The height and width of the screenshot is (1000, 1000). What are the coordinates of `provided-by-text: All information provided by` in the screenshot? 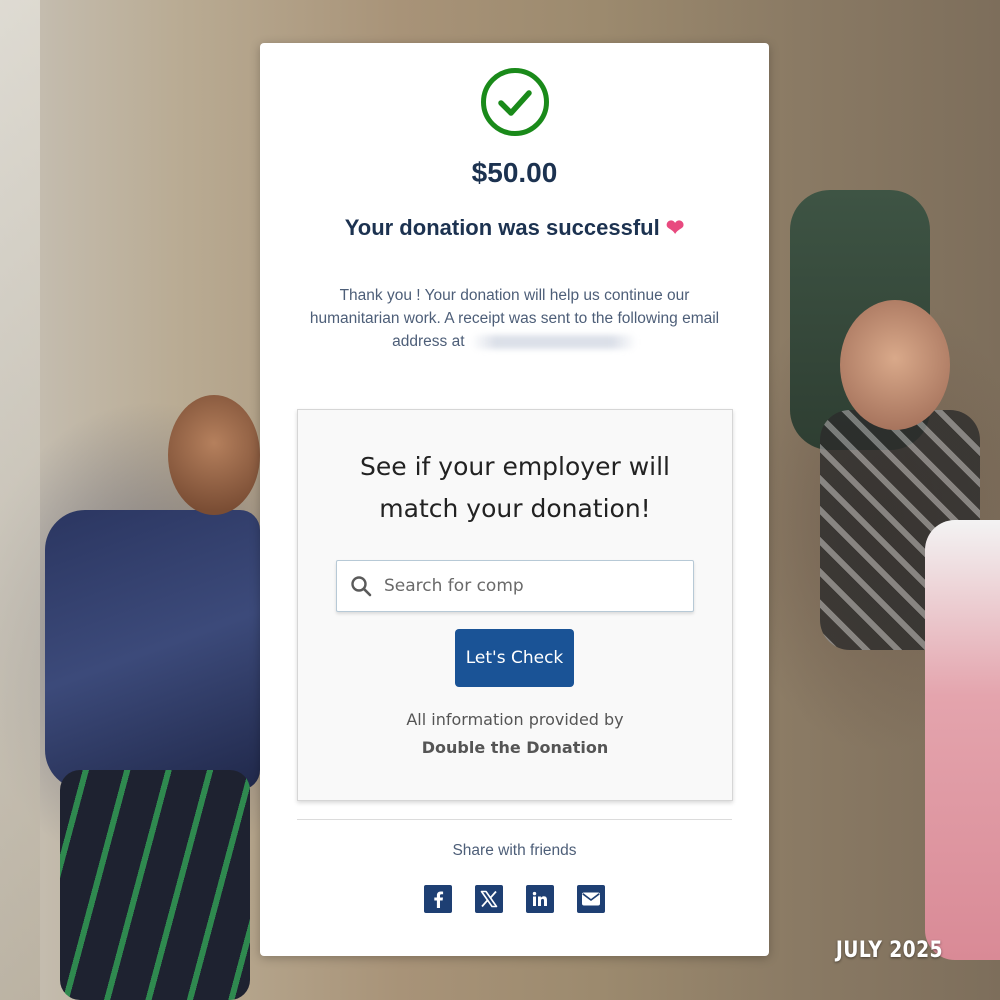 It's located at (515, 719).